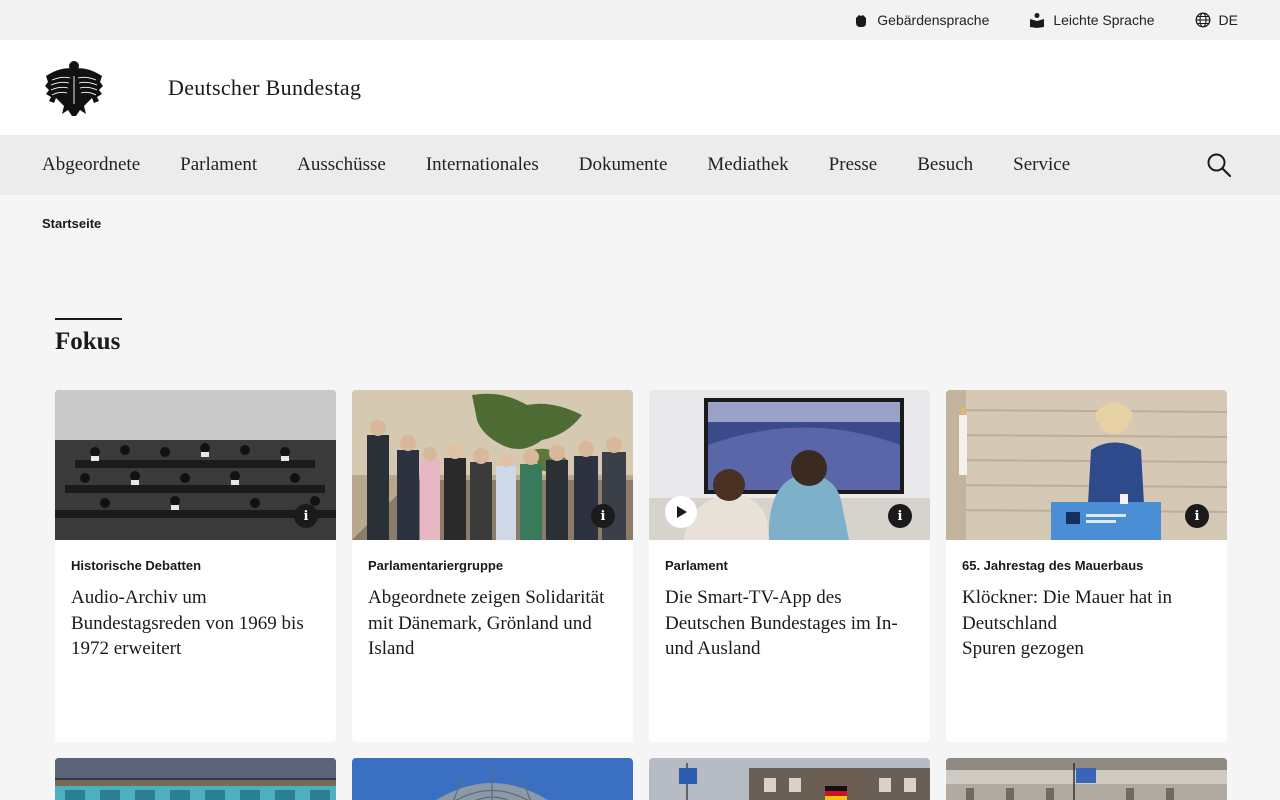  What do you see at coordinates (341, 165) in the screenshot?
I see `nav-item-ausschuesse: Ausschüsse` at bounding box center [341, 165].